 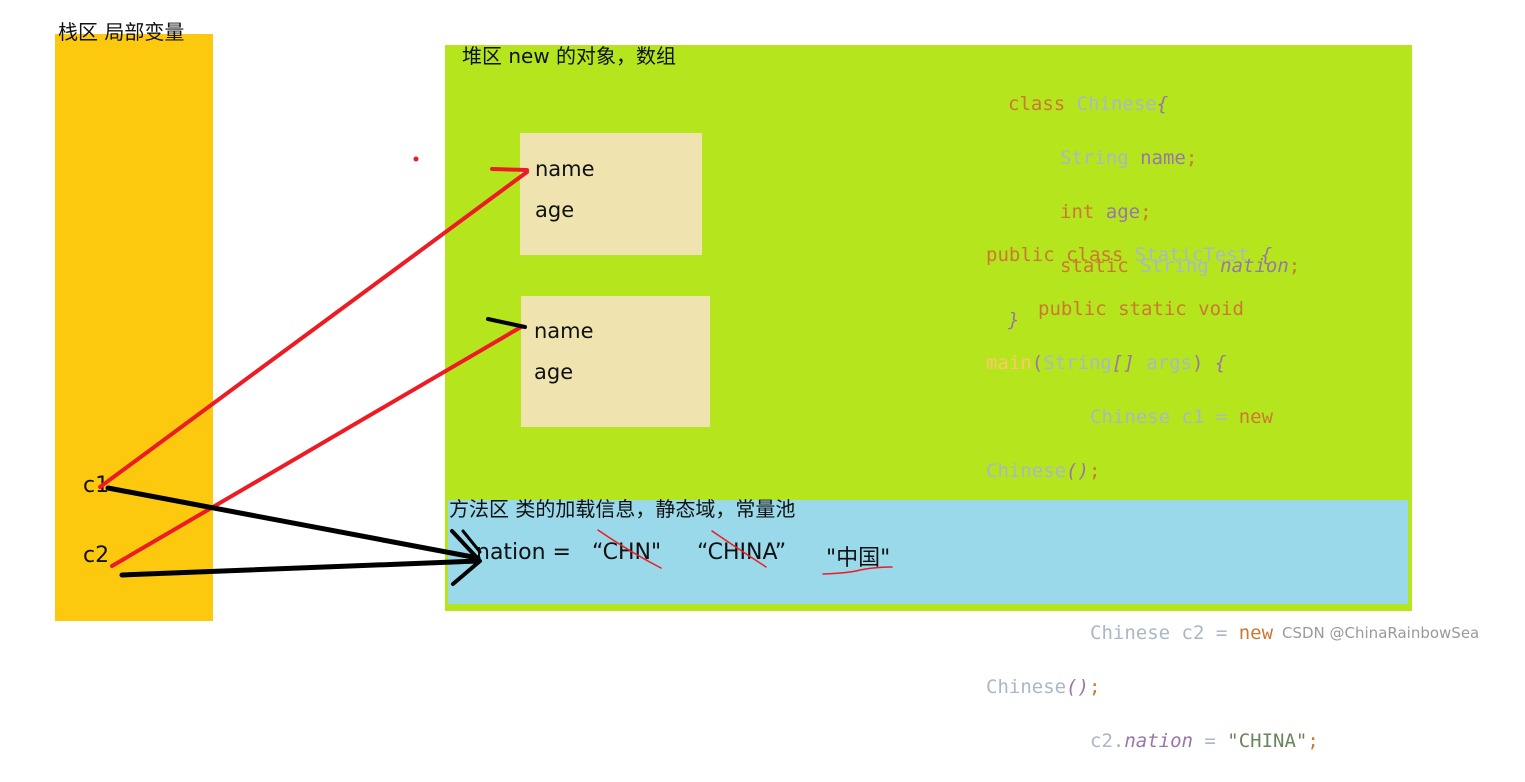 What do you see at coordinates (565, 169) in the screenshot?
I see `object1-field-name: name` at bounding box center [565, 169].